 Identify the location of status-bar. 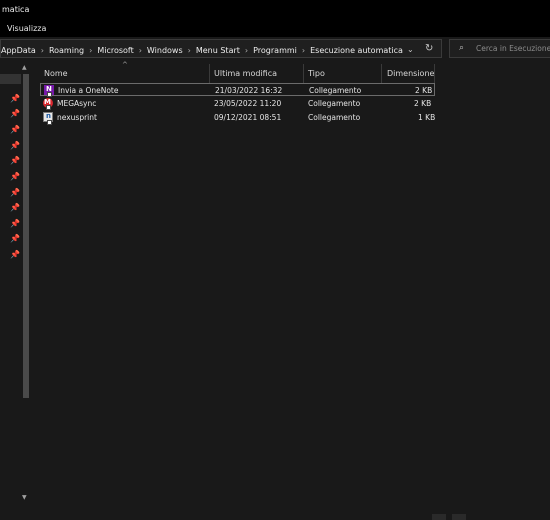
(275, 516).